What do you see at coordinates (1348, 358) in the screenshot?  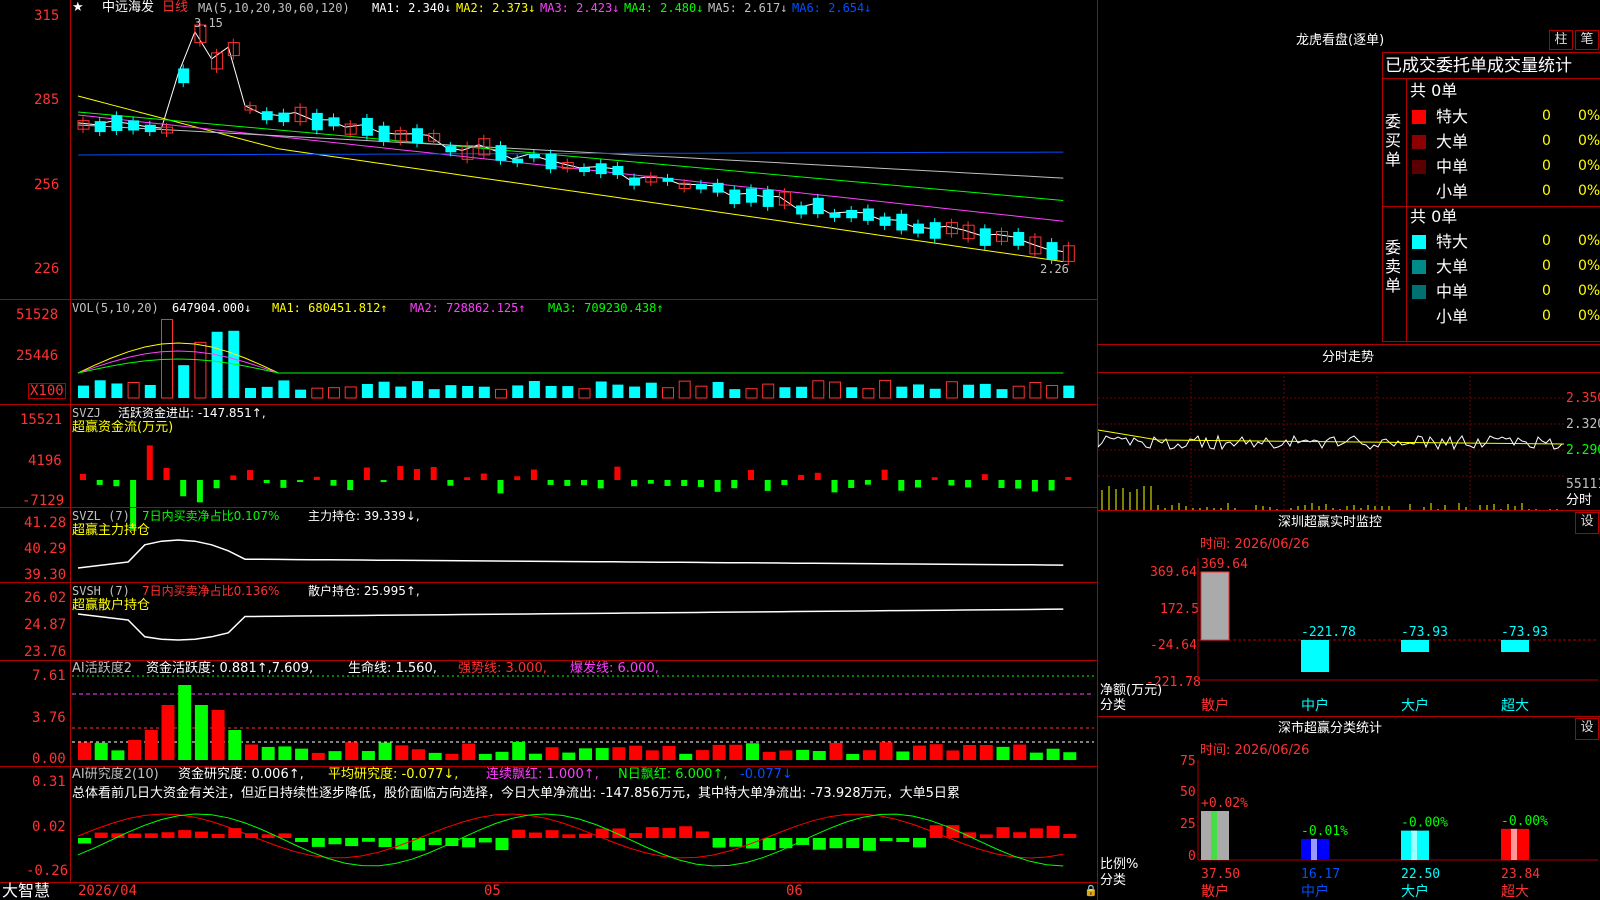 I see `intraday-title: 分时走势` at bounding box center [1348, 358].